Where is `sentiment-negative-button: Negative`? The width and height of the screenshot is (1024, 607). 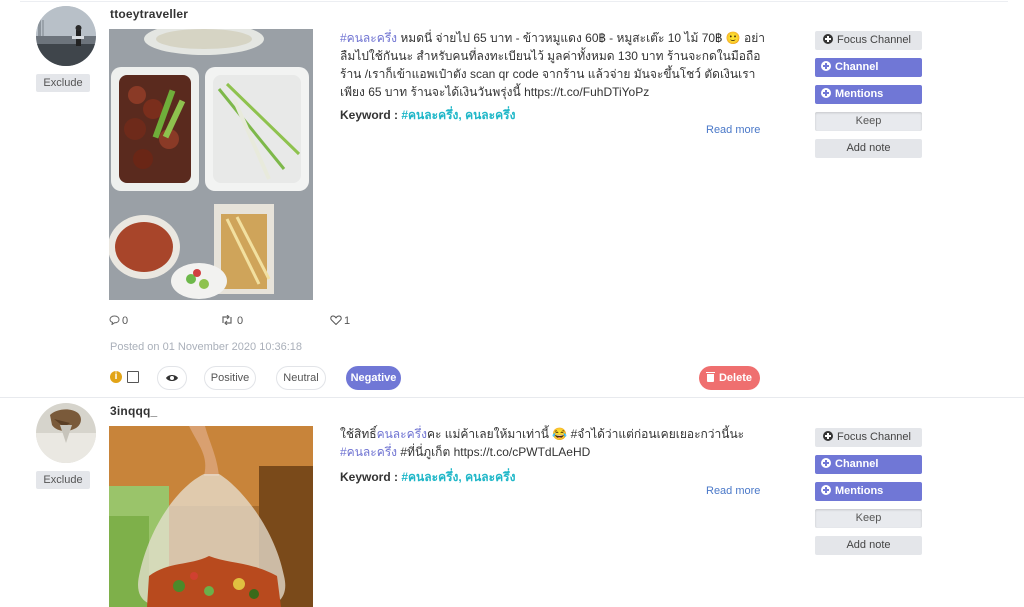 sentiment-negative-button: Negative is located at coordinates (373, 378).